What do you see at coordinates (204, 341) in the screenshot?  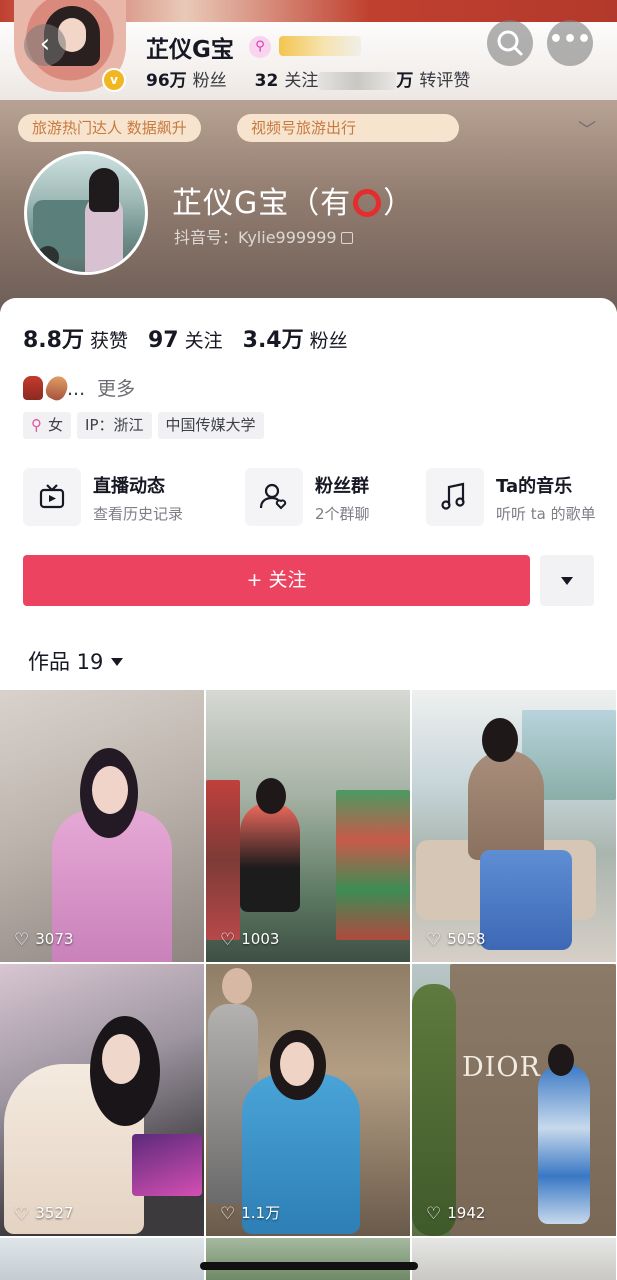 I see `following-label: 关注` at bounding box center [204, 341].